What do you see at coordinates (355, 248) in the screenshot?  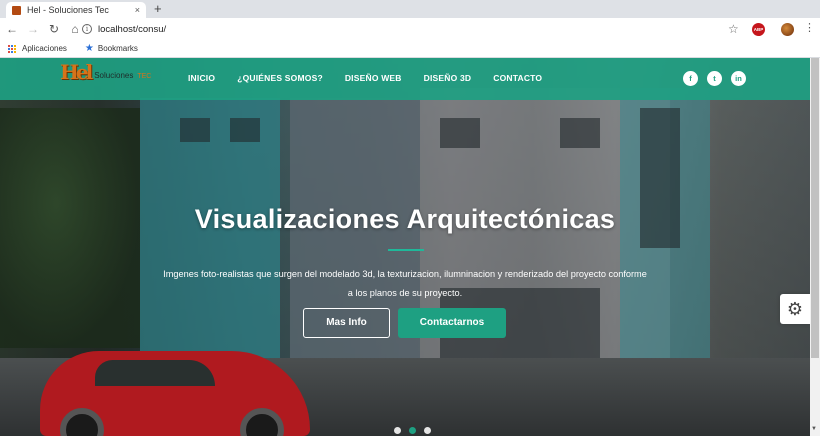 I see `building-decoration` at bounding box center [355, 248].